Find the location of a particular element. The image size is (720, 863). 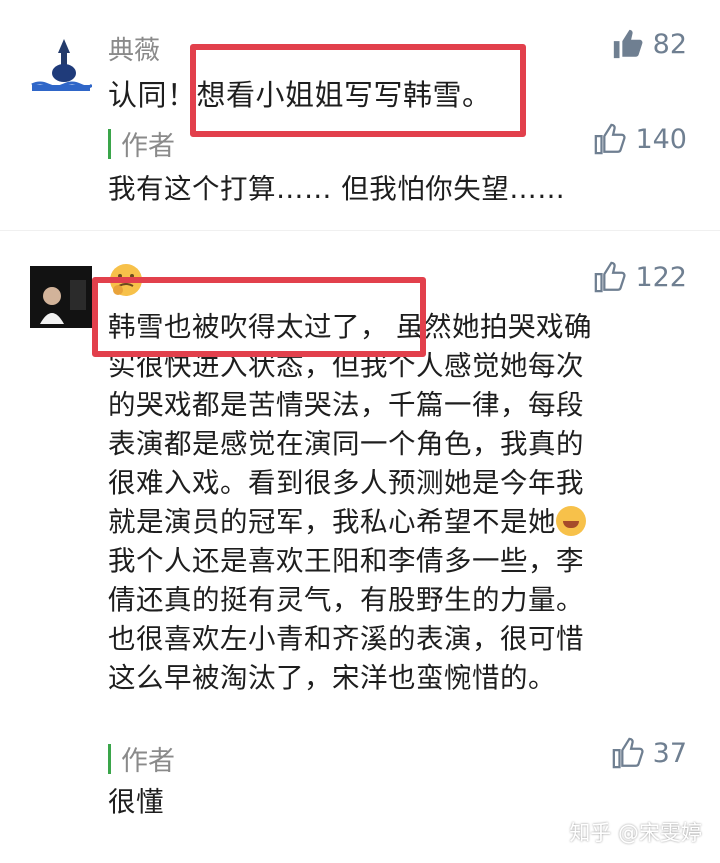

comment-text-line: 的哭戏都是苦情哭法，千篇一律，每段 is located at coordinates (346, 405).